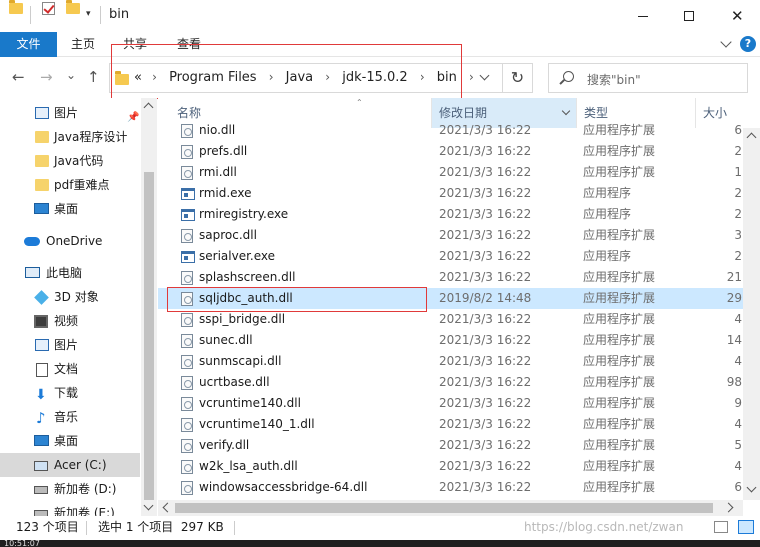 This screenshot has width=760, height=547. Describe the element at coordinates (728, 507) in the screenshot. I see `scroll-right-icon` at that location.